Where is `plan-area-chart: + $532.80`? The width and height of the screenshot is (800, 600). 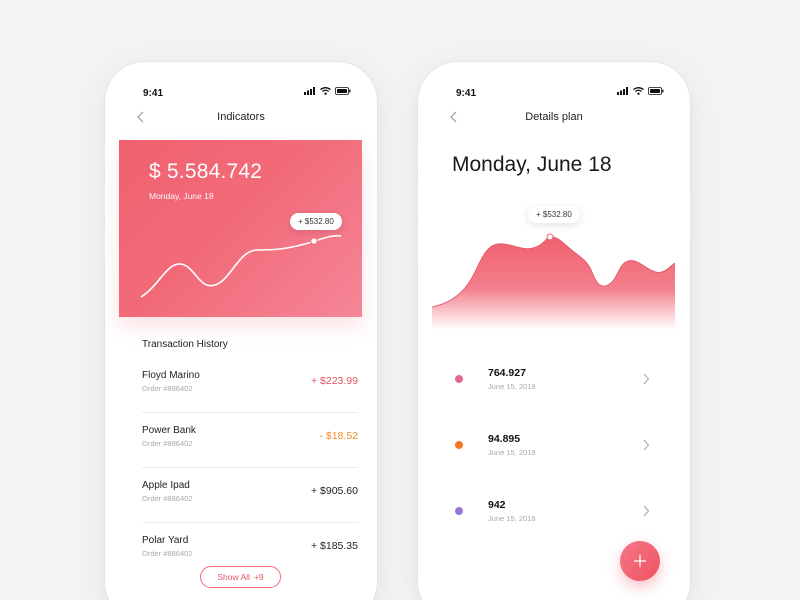
plan-area-chart: + $532.80 is located at coordinates (553, 265).